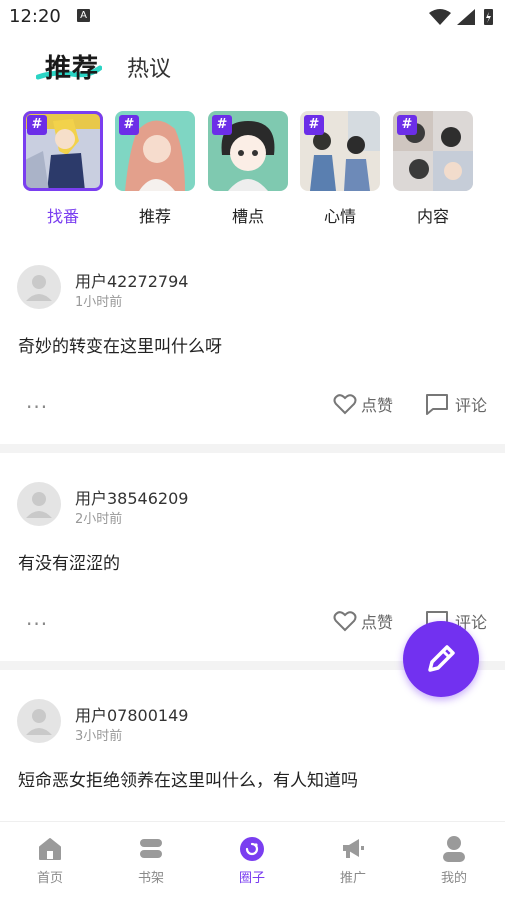 Image resolution: width=505 pixels, height=897 pixels. What do you see at coordinates (466, 17) in the screenshot?
I see `signal-icon` at bounding box center [466, 17].